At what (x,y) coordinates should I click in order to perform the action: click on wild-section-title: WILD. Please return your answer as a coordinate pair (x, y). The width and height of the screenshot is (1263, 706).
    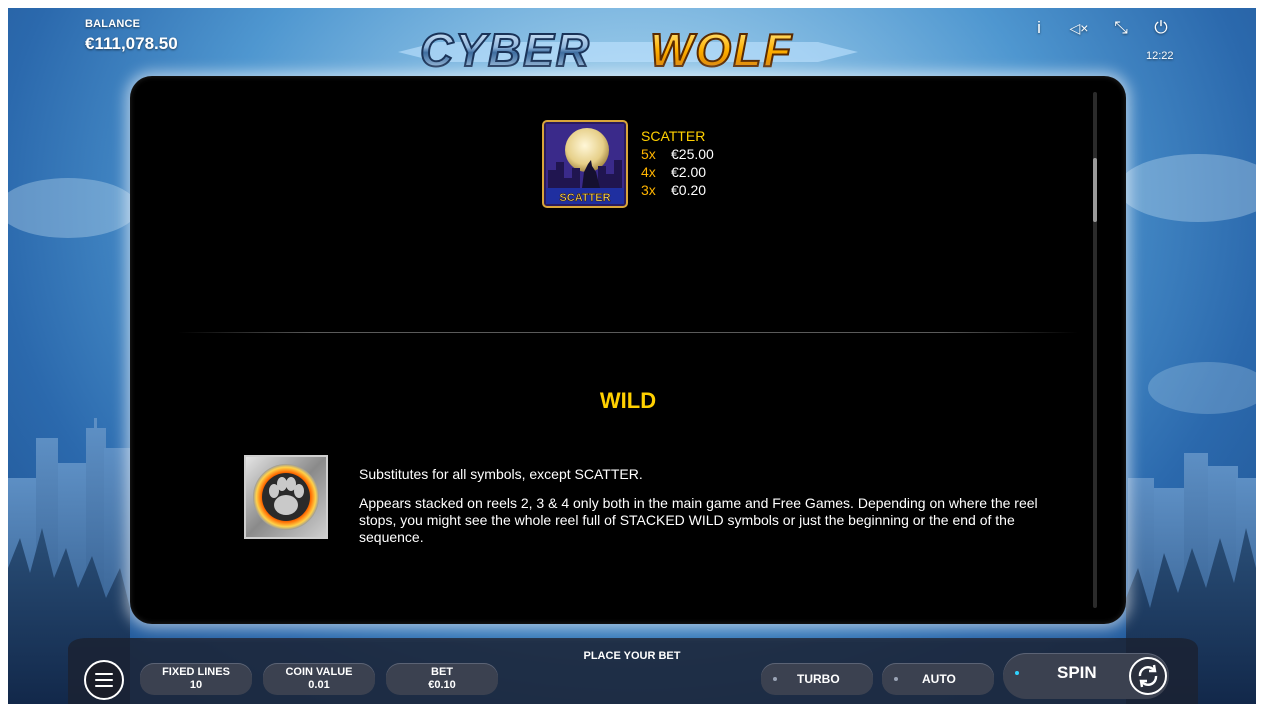
    Looking at the image, I should click on (628, 400).